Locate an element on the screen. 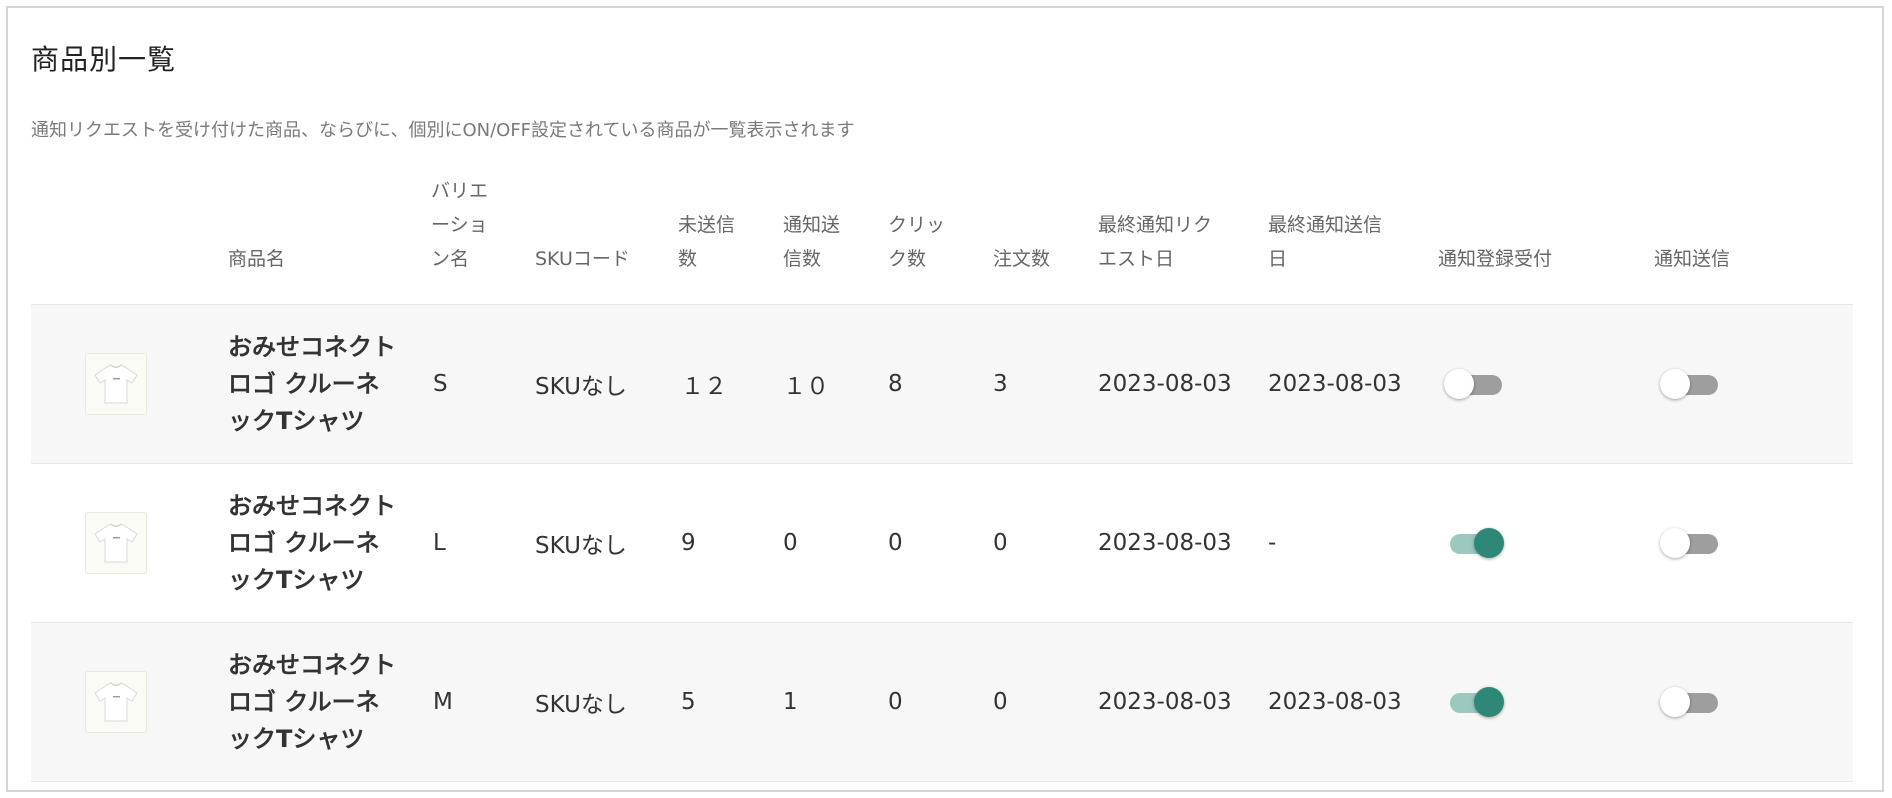 This screenshot has width=1892, height=798. header-last-request-date: 最終通知リク エスト日 is located at coordinates (1155, 242).